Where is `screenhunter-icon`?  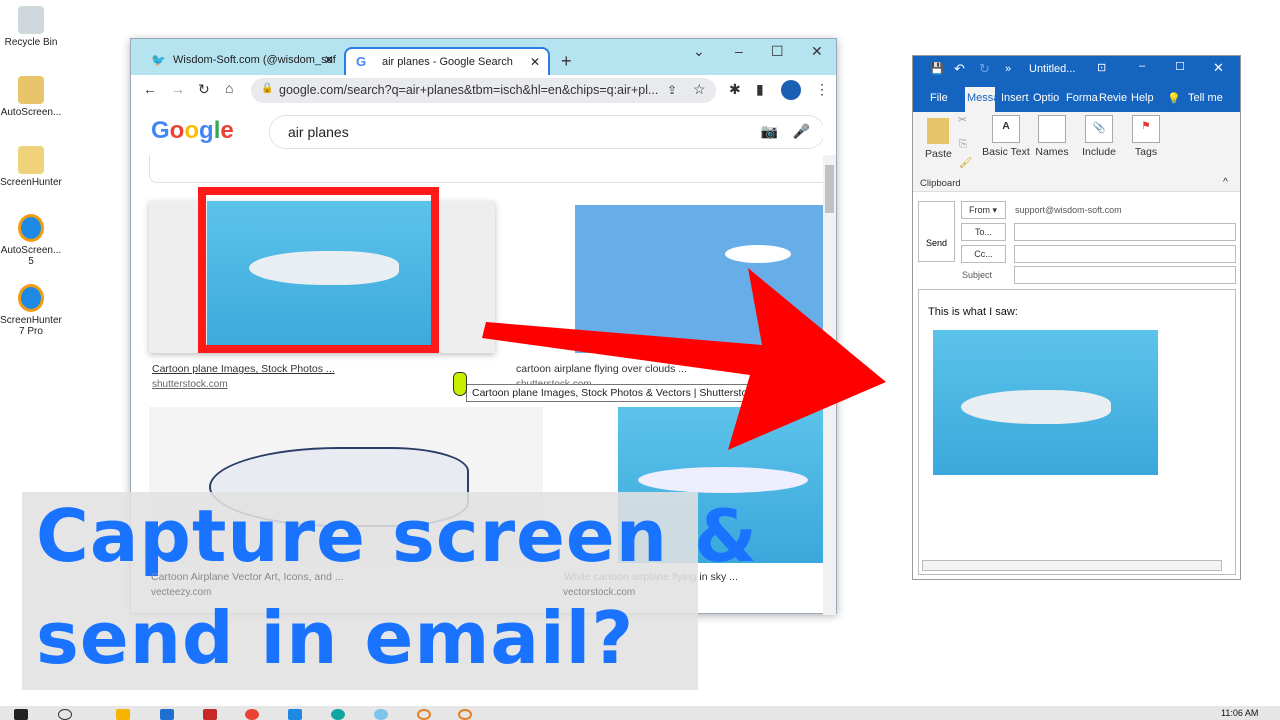 screenhunter-icon is located at coordinates (465, 714).